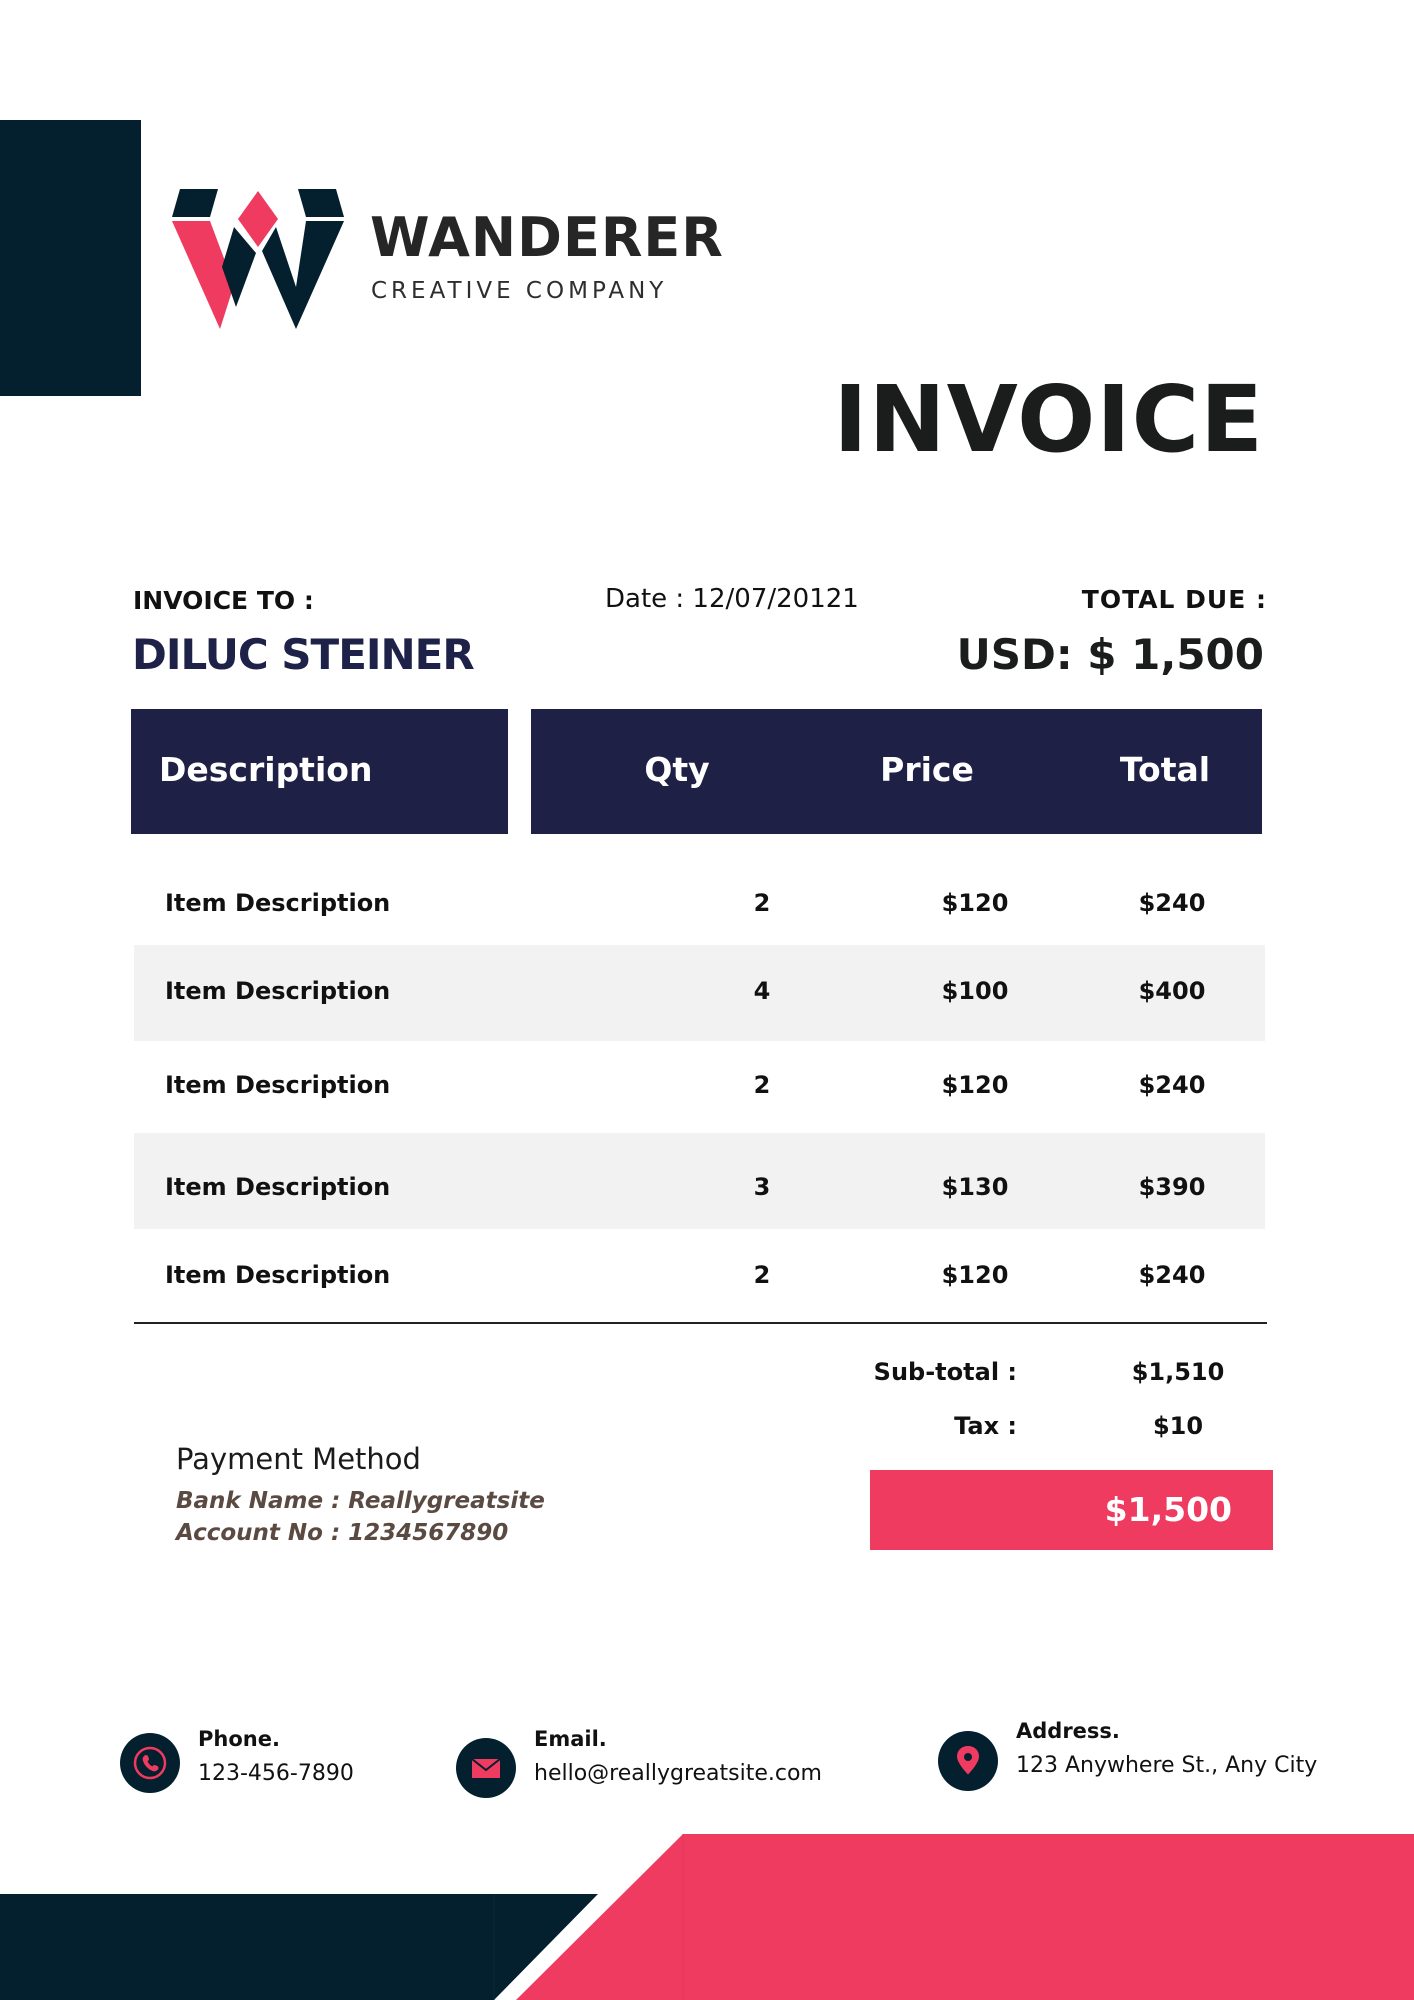  Describe the element at coordinates (975, 1187) in the screenshot. I see `row-price: $130` at that location.